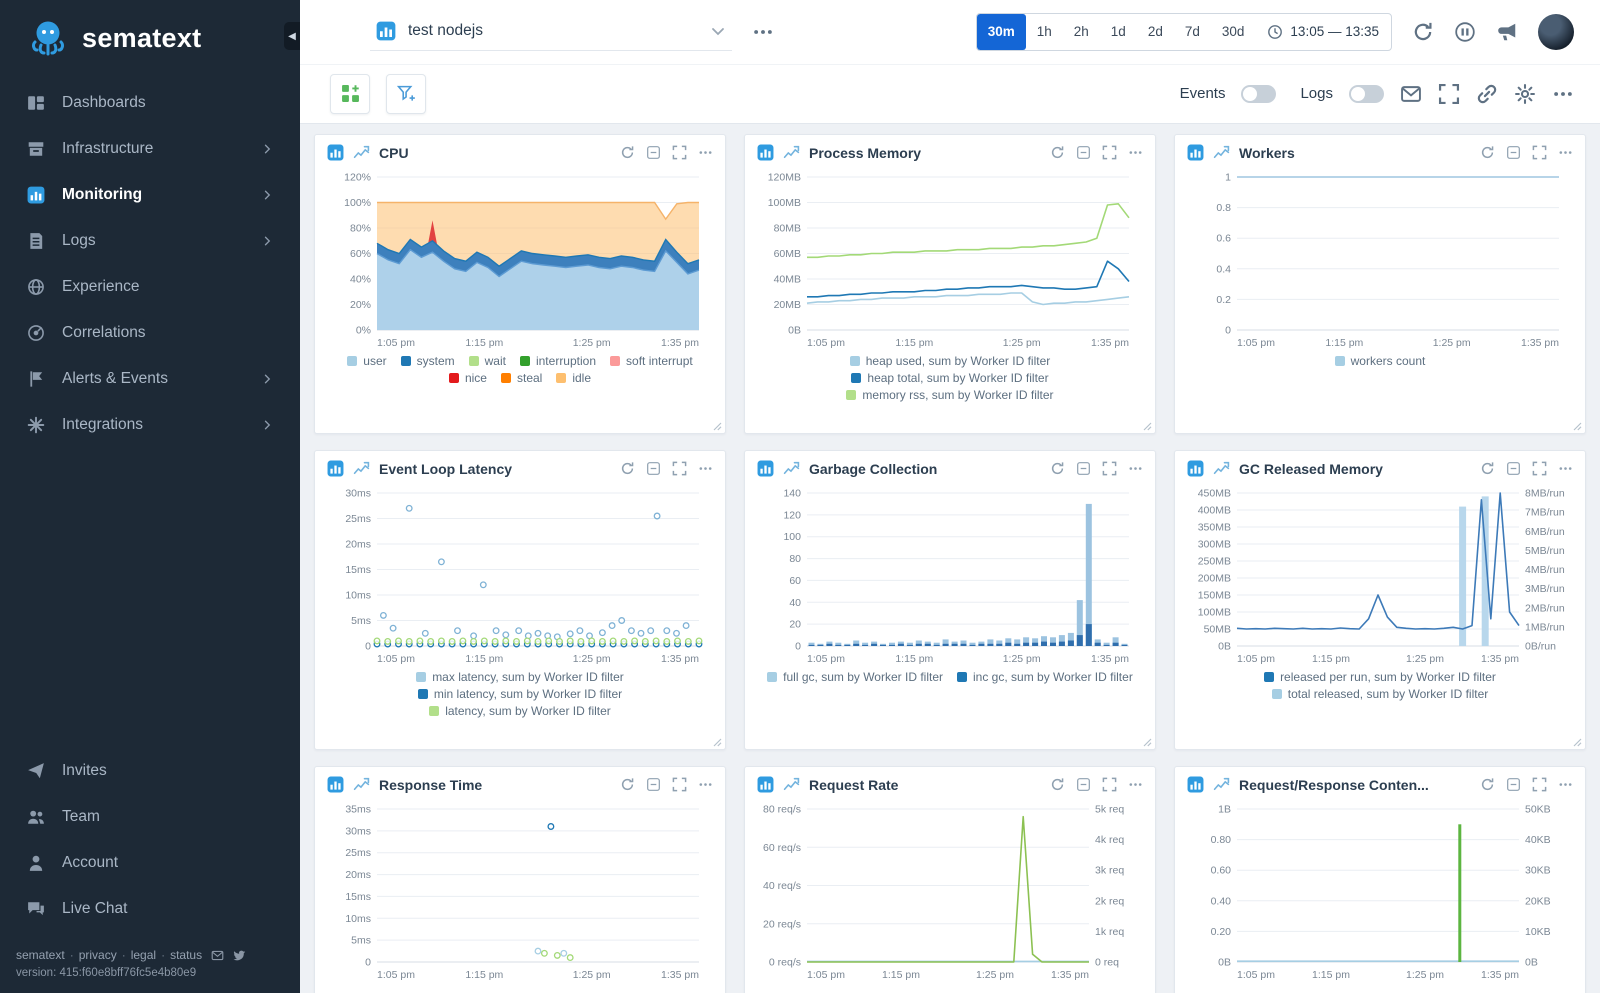  I want to click on footer-link-sematext: sematext, so click(40, 955).